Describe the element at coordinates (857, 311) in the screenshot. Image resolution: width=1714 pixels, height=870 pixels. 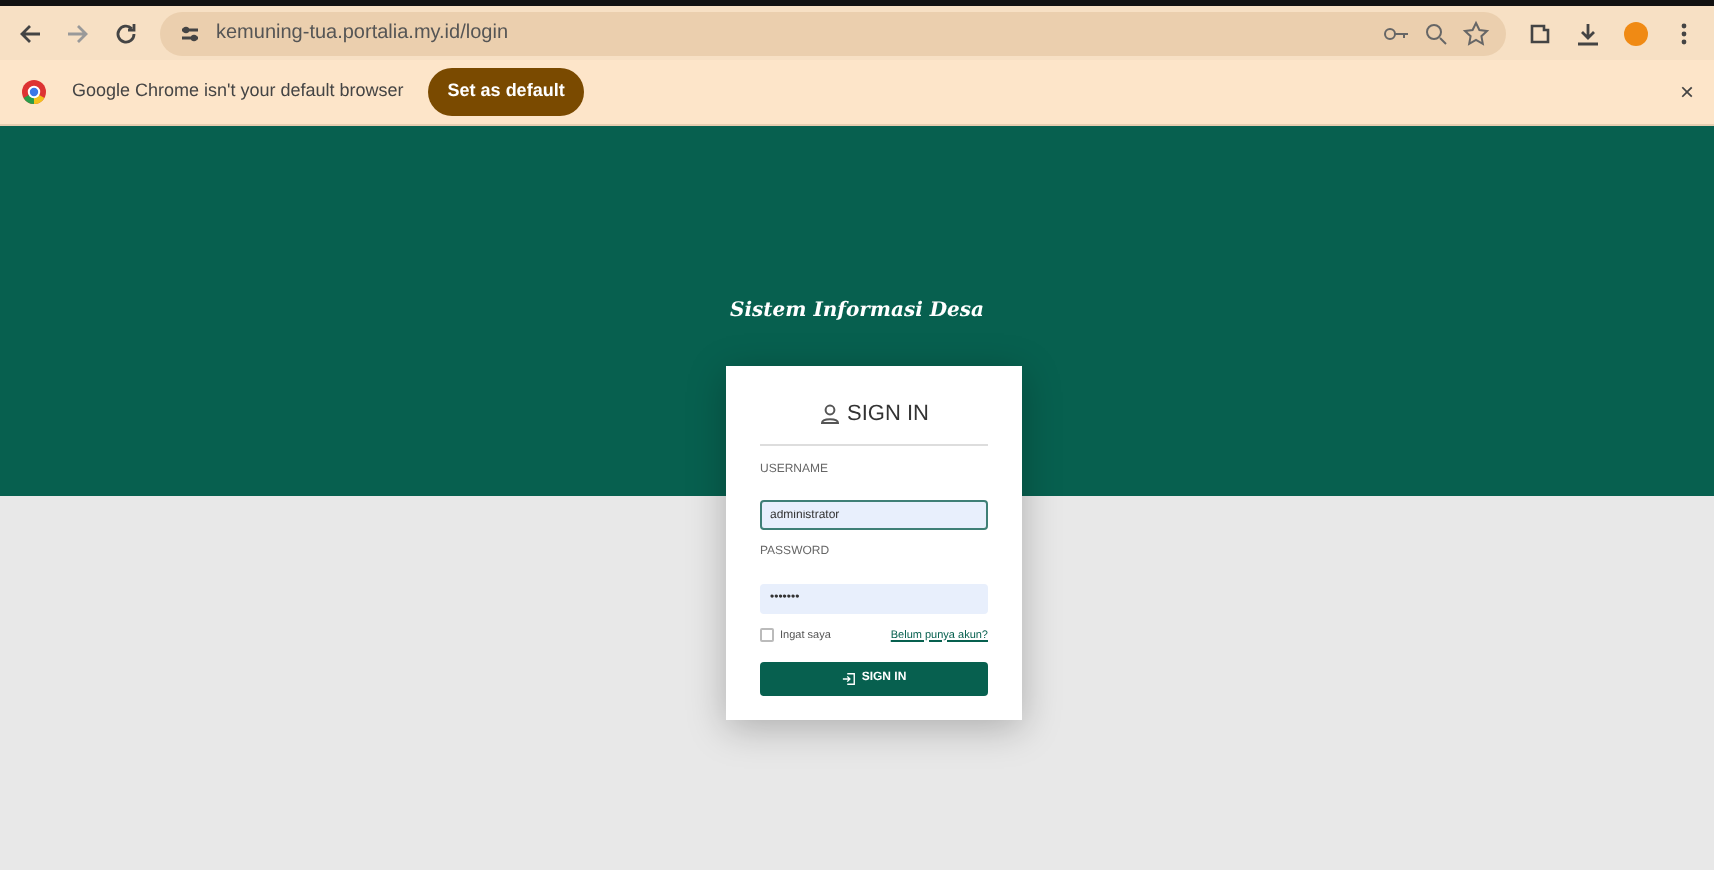
I see `site-title: Sistem Informasi Desa` at that location.